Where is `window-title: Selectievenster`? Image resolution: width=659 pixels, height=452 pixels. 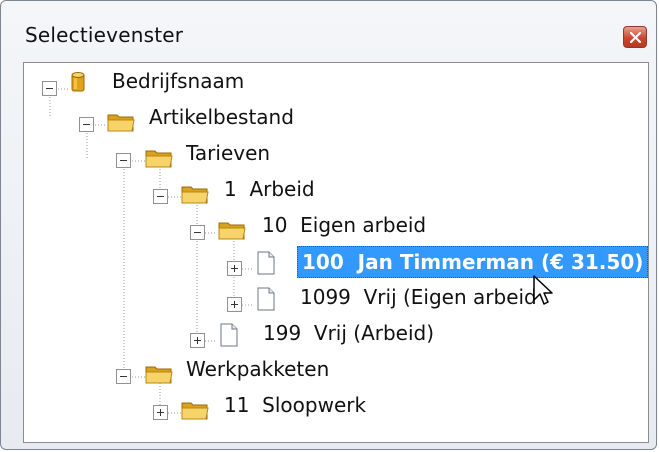 window-title: Selectievenster is located at coordinates (104, 35).